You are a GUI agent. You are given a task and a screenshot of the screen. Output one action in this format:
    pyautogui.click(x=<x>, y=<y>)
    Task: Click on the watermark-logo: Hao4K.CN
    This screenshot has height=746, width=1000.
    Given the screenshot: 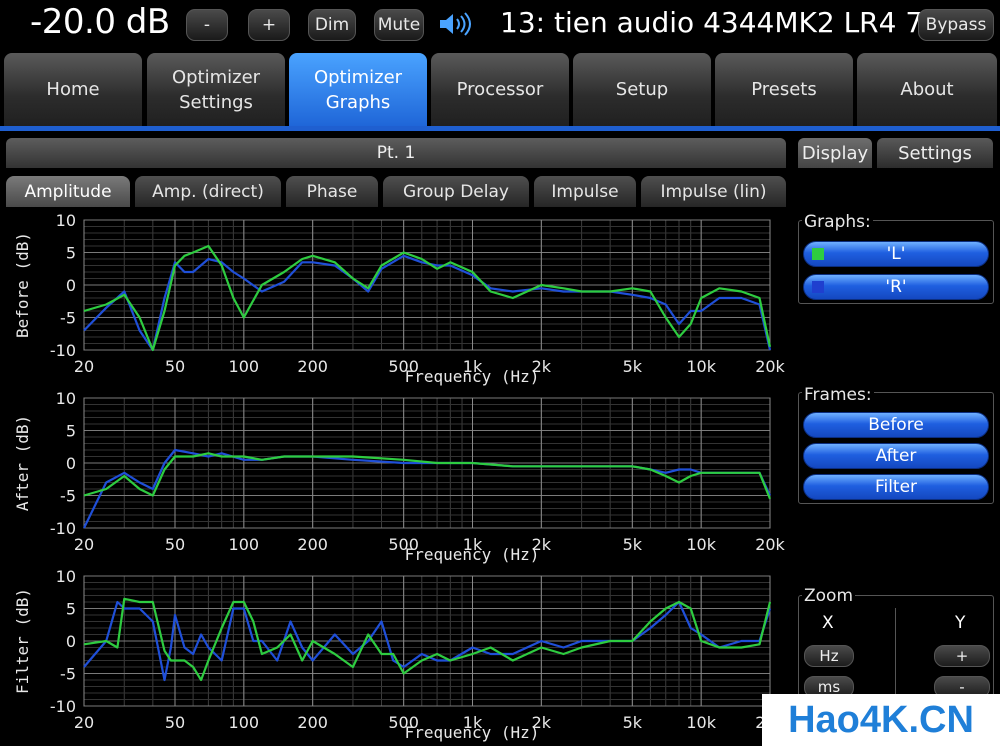 What is the action you would take?
    pyautogui.click(x=881, y=720)
    